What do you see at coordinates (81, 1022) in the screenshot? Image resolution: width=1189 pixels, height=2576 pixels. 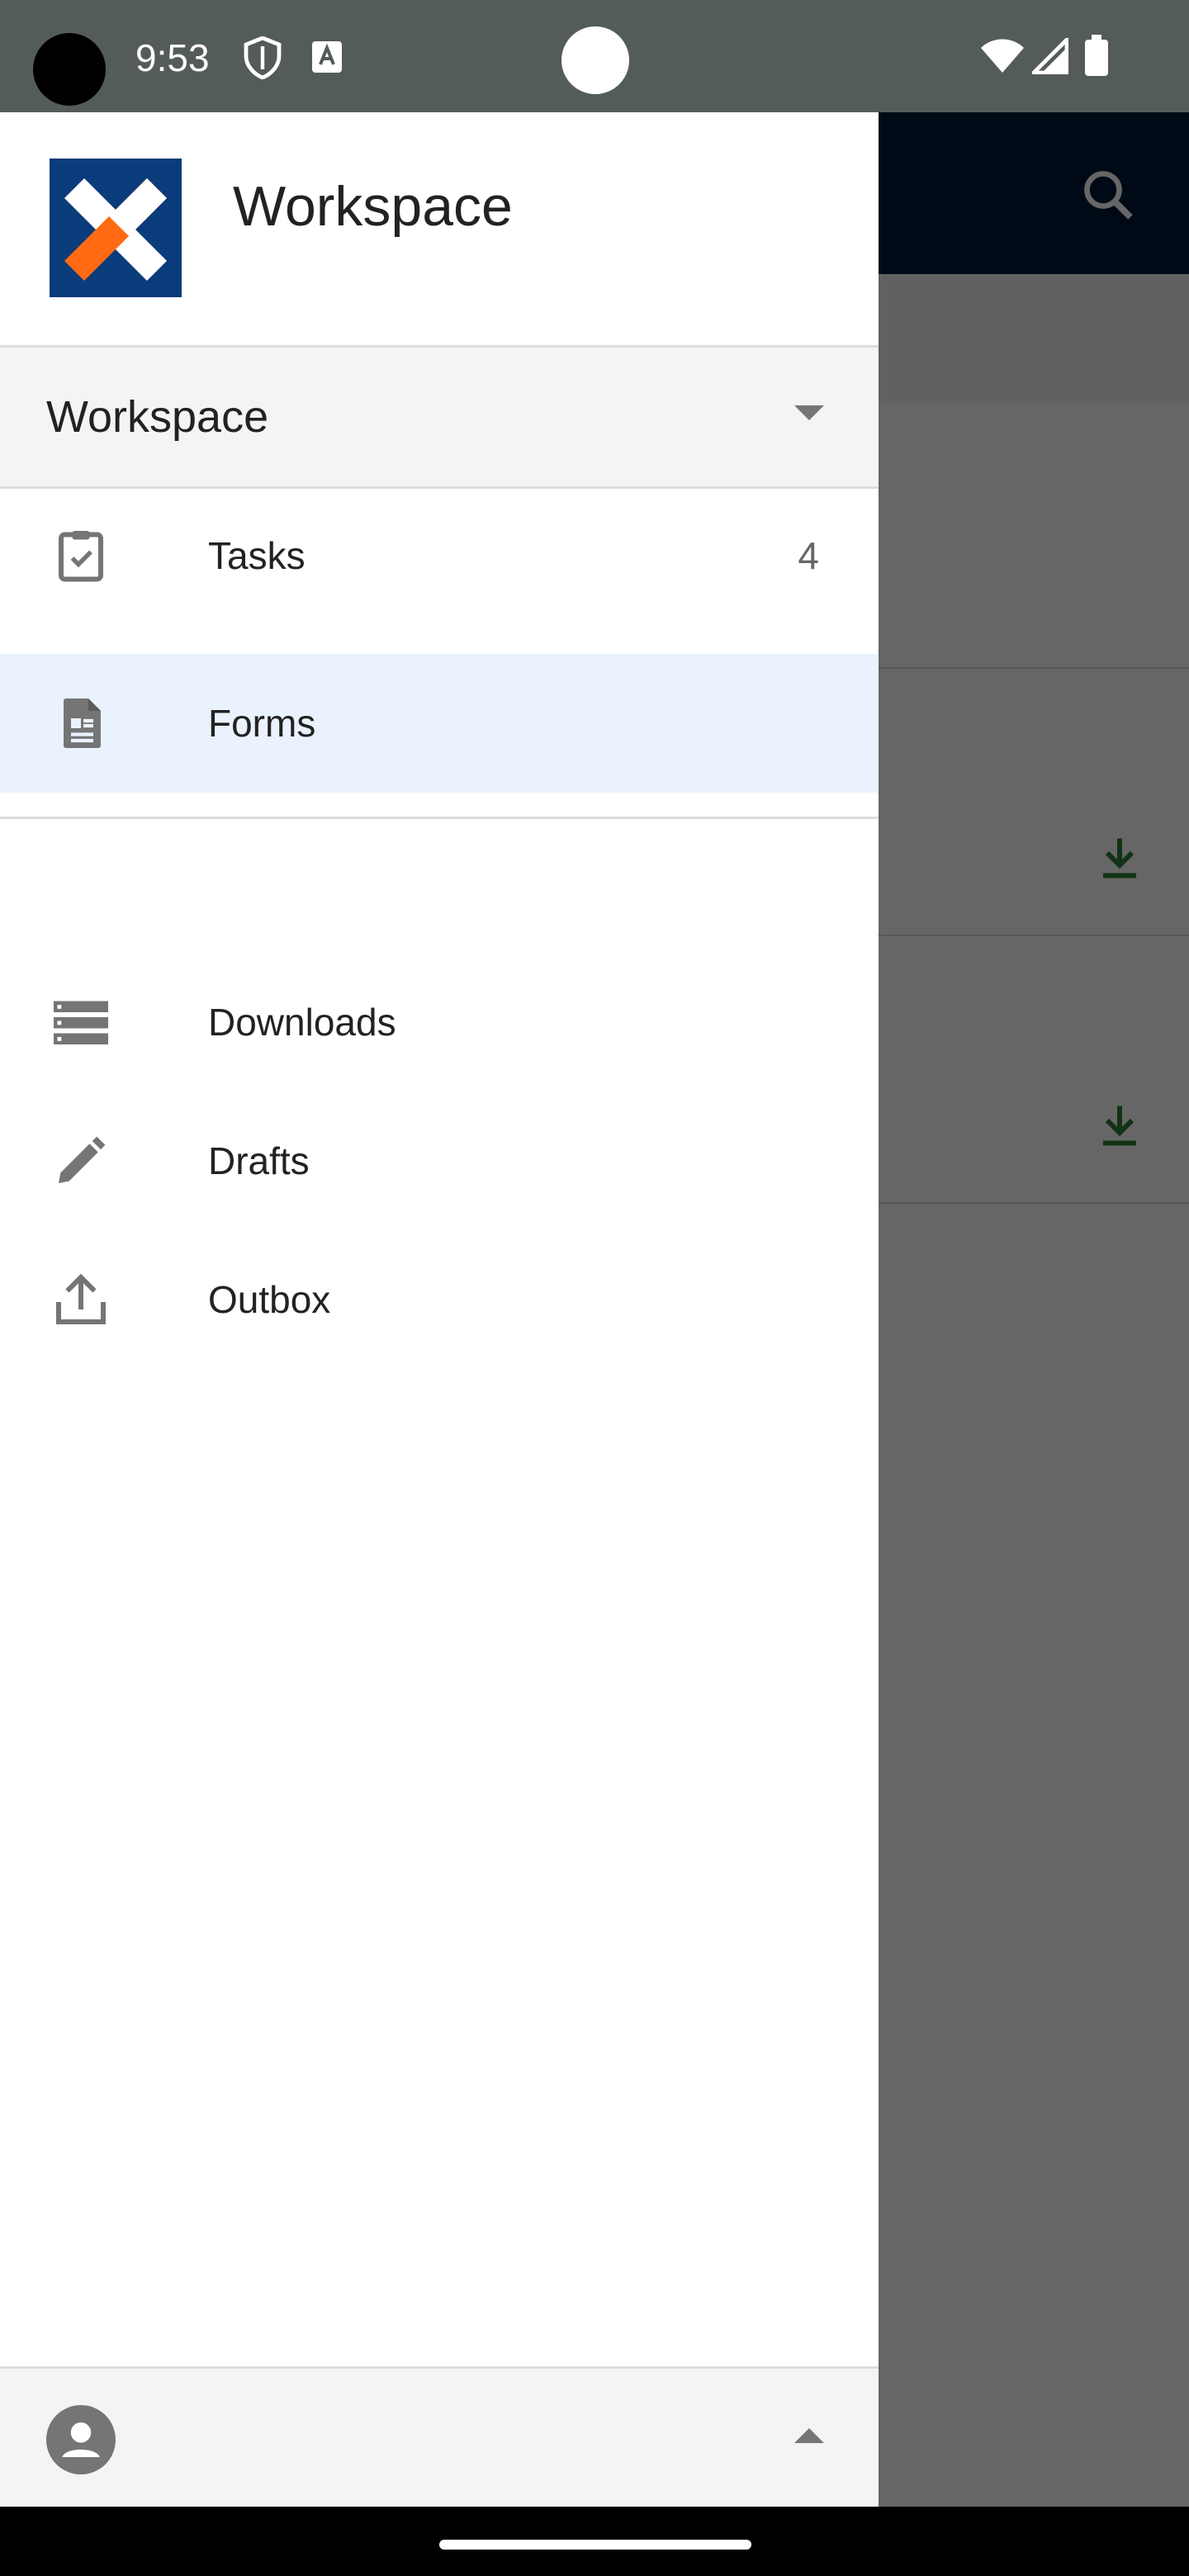 I see `downloads-list-icon` at bounding box center [81, 1022].